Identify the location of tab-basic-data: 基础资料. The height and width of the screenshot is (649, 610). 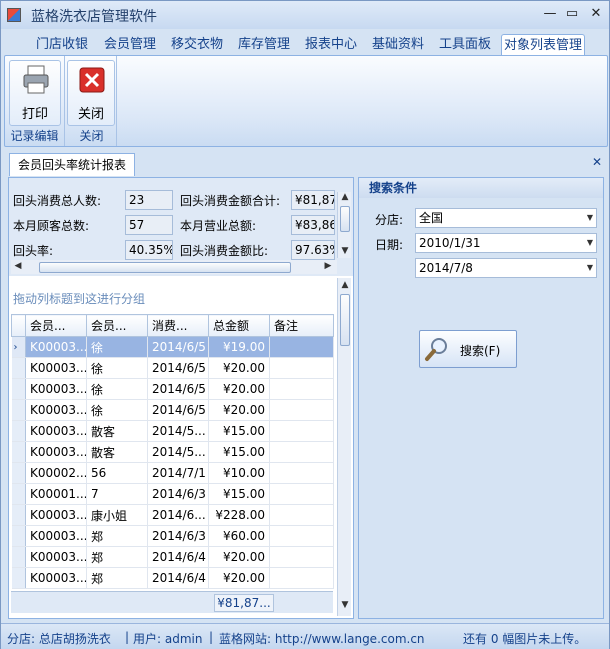
(398, 44).